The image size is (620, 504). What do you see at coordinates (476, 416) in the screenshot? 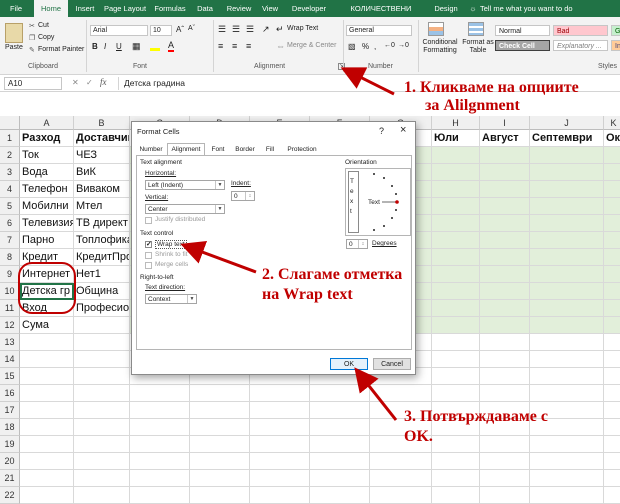
I see `annotation-step3-line1: 3. Потвърждаваме с` at bounding box center [476, 416].